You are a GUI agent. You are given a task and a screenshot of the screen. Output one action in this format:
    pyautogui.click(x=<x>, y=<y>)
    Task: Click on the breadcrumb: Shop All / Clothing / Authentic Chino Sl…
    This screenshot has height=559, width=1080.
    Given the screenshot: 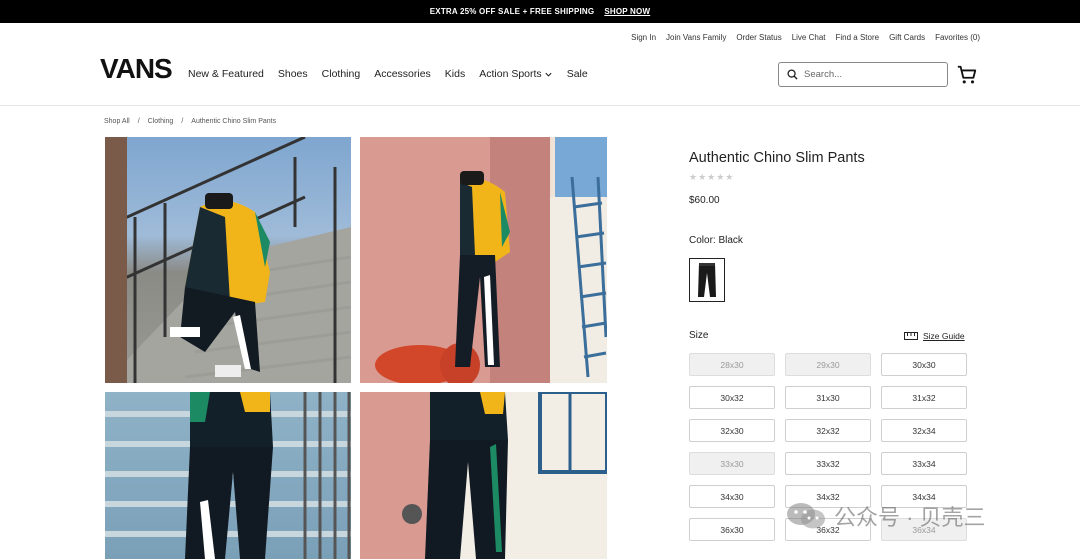 What is the action you would take?
    pyautogui.click(x=190, y=121)
    